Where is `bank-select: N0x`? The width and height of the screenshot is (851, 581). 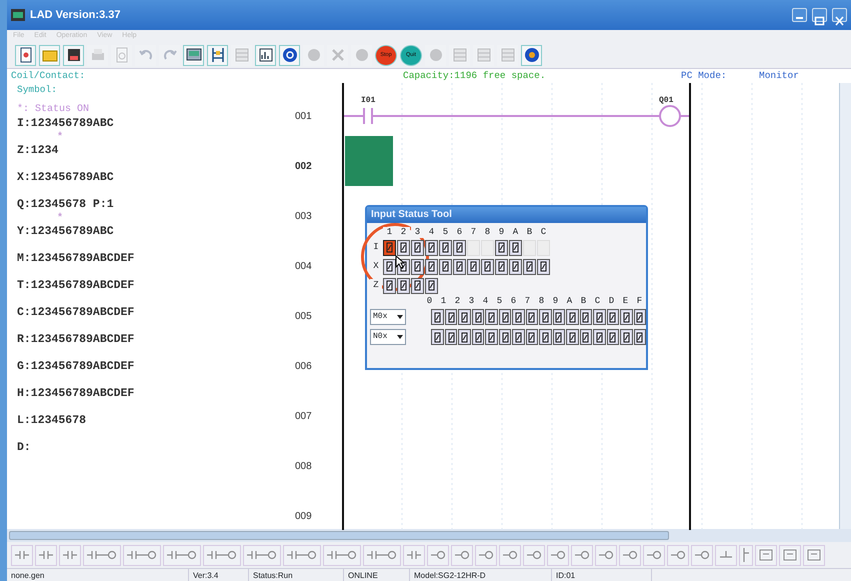 bank-select: N0x is located at coordinates (388, 337).